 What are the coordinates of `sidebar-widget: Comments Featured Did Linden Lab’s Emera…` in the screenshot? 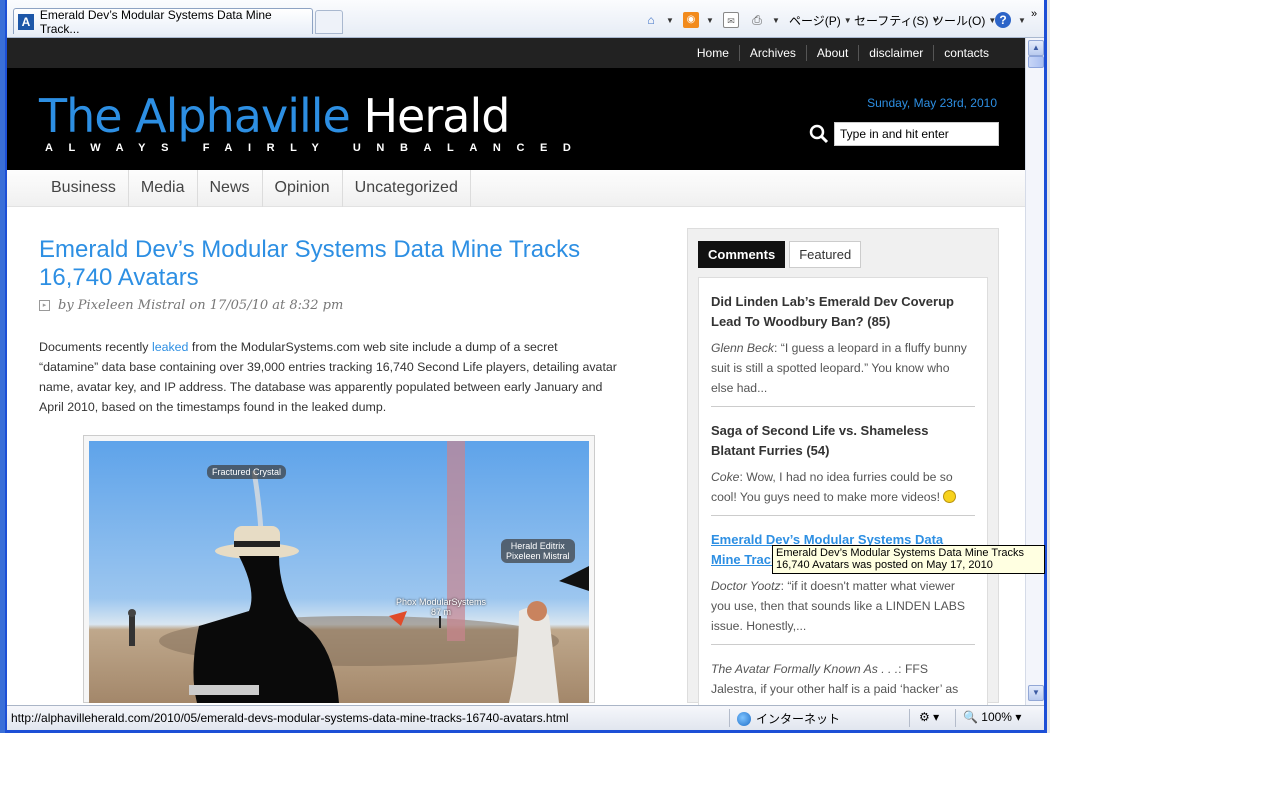 It's located at (843, 472).